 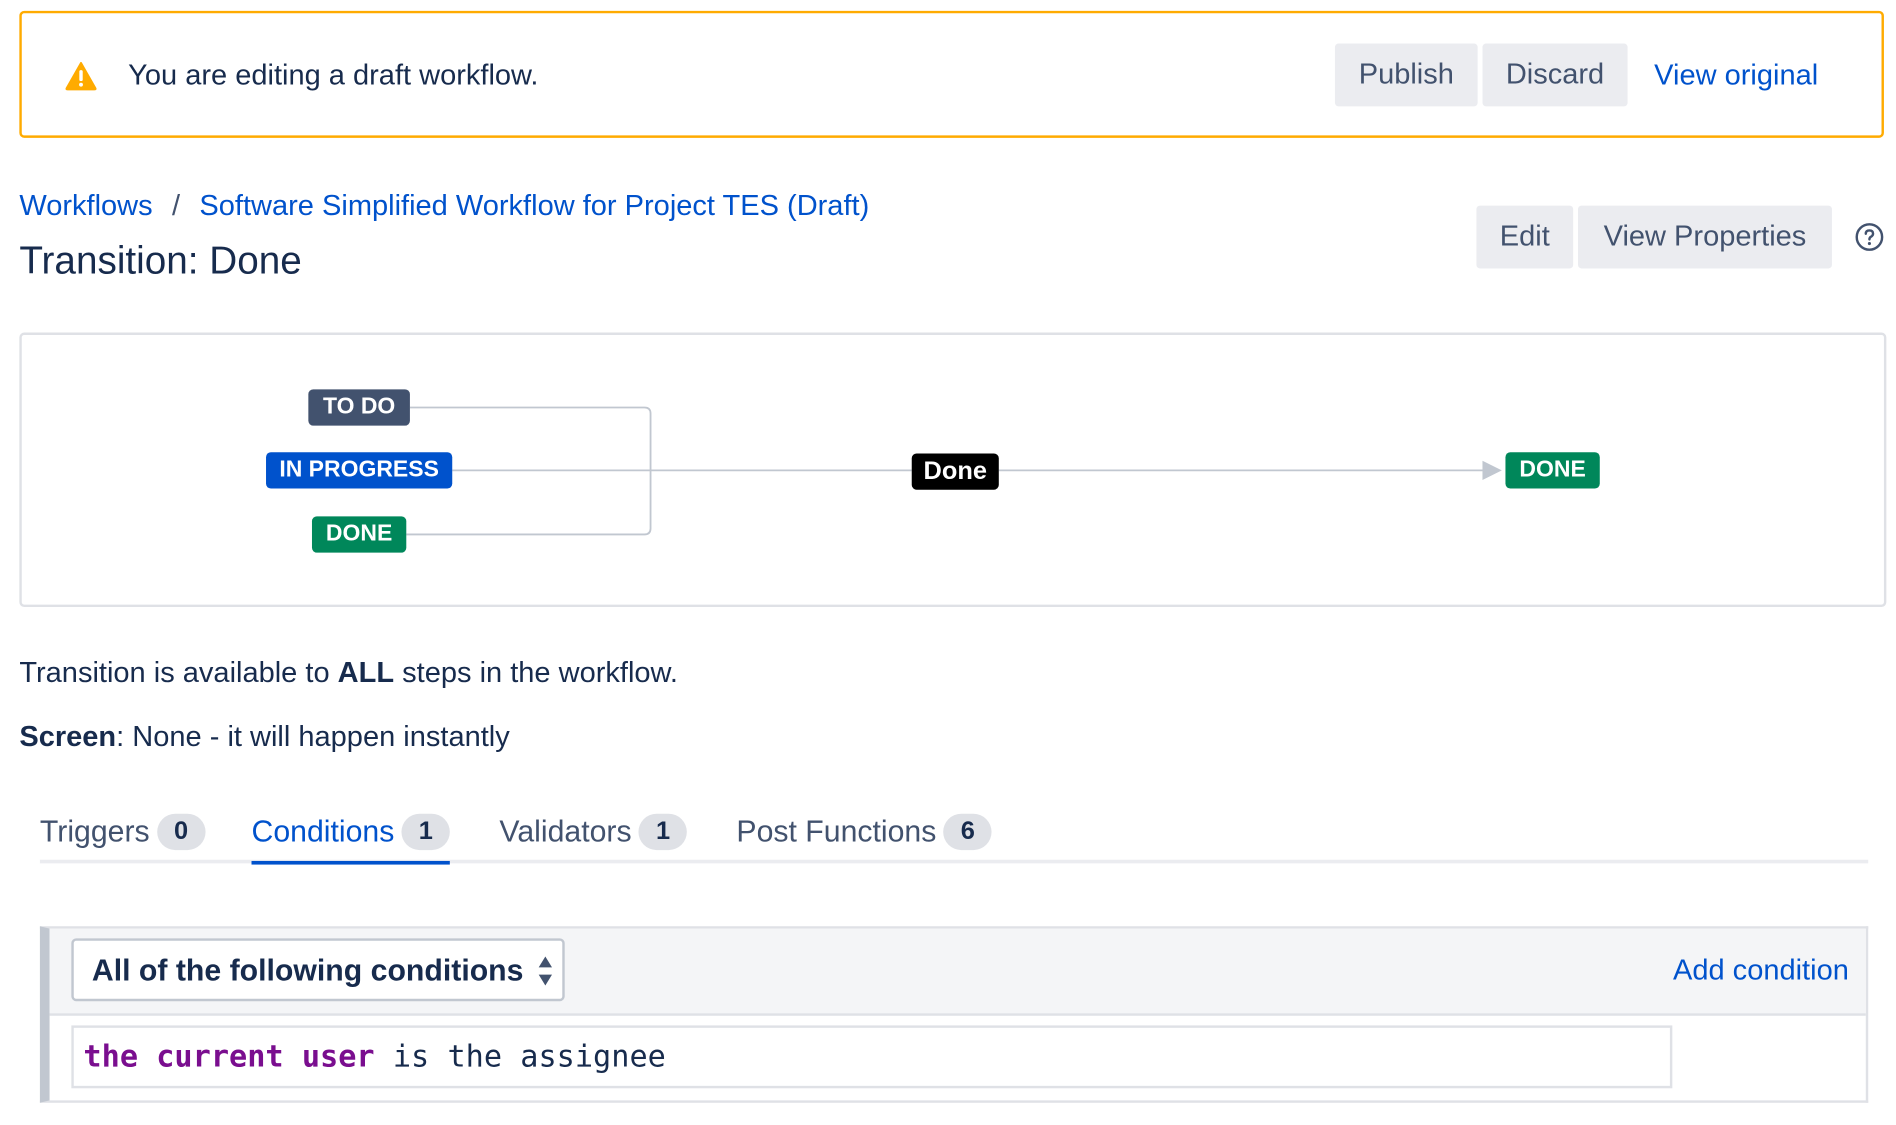 I want to click on breadcrumb-workflows-link: Workflows, so click(x=85, y=206).